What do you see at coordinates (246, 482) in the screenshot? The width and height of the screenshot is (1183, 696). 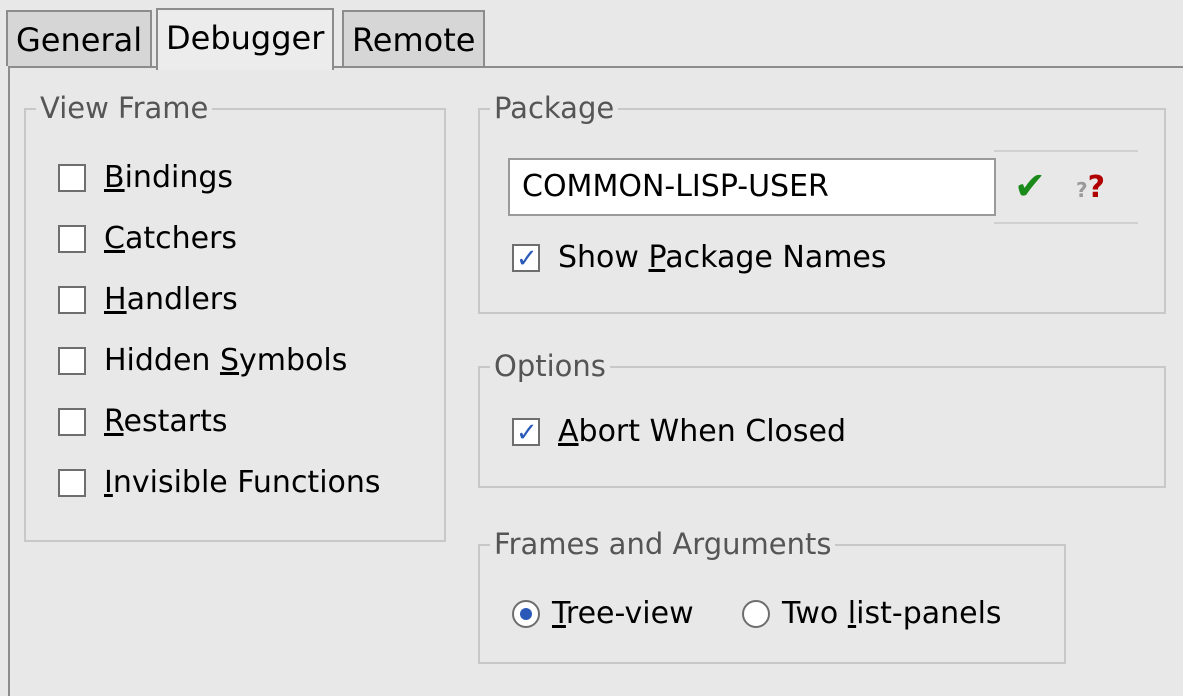 I see `label-text: nvisible Functions` at bounding box center [246, 482].